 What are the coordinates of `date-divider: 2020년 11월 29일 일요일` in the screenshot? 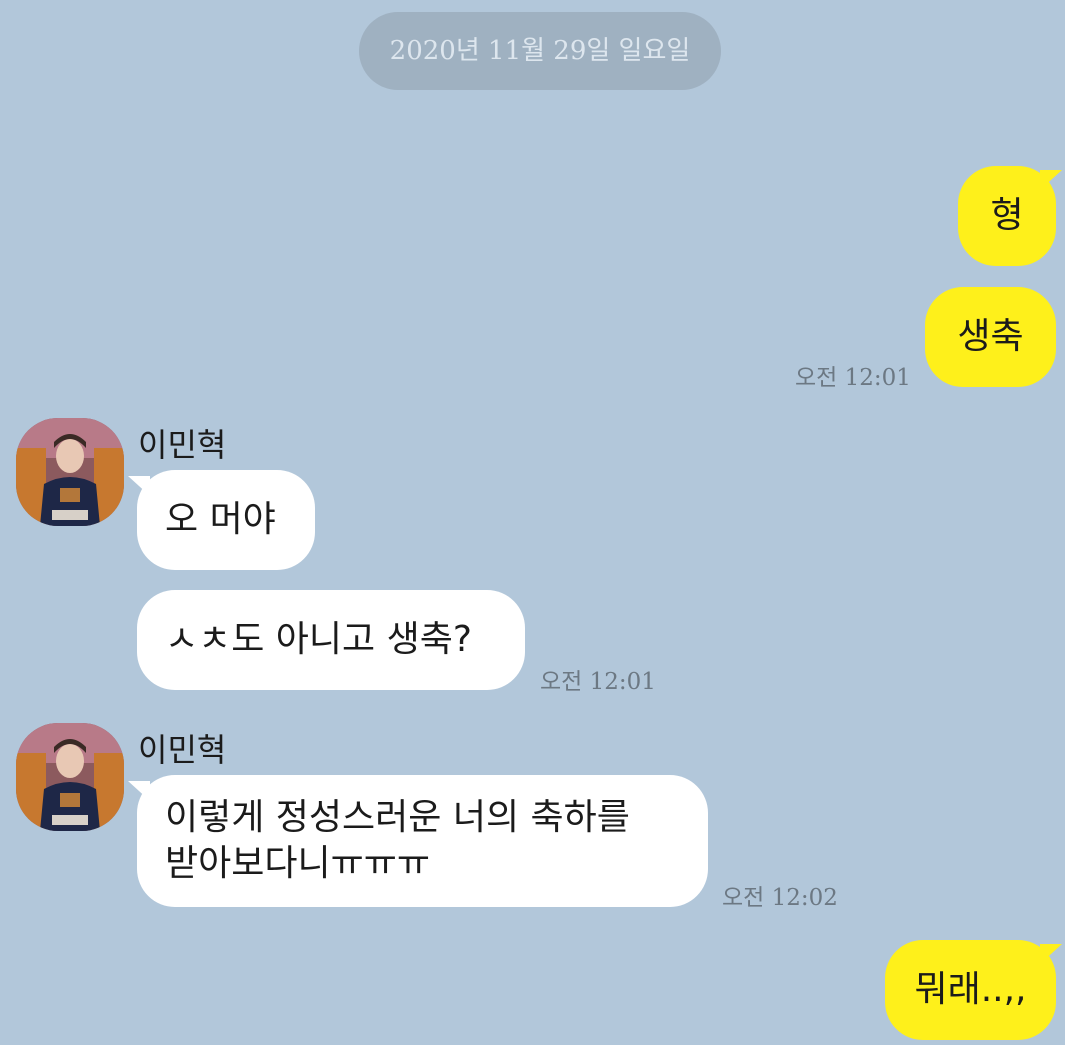 It's located at (540, 51).